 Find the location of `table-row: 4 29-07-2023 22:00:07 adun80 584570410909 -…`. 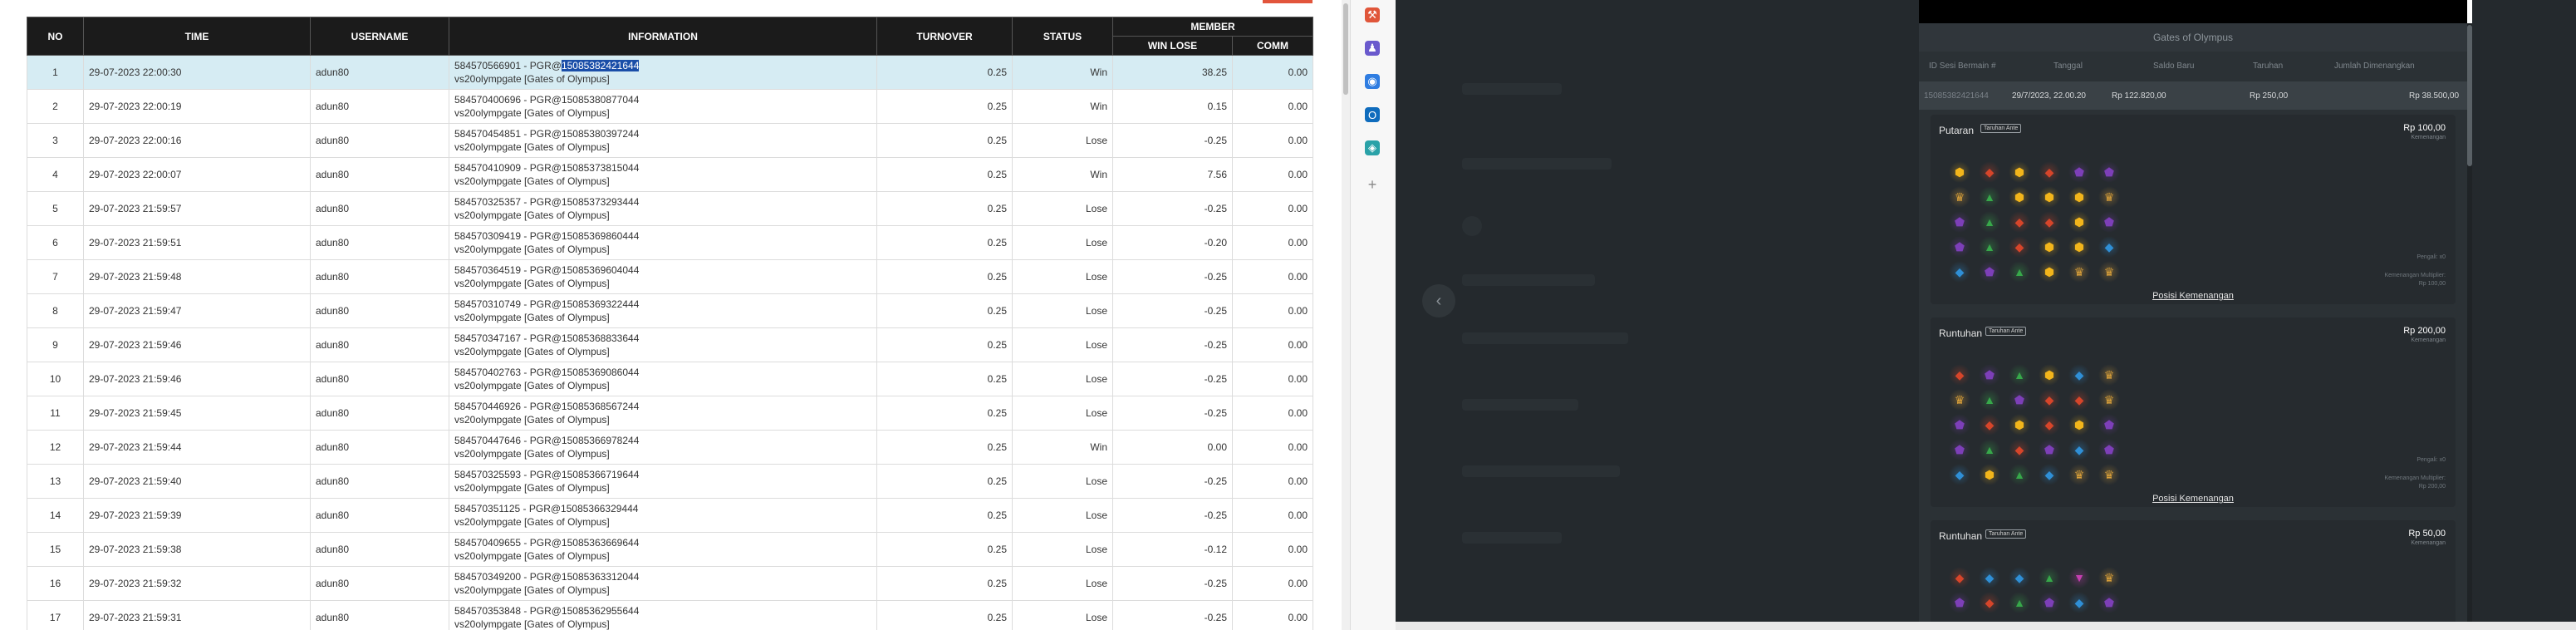

table-row: 4 29-07-2023 22:00:07 adun80 584570410909 -… is located at coordinates (670, 174).